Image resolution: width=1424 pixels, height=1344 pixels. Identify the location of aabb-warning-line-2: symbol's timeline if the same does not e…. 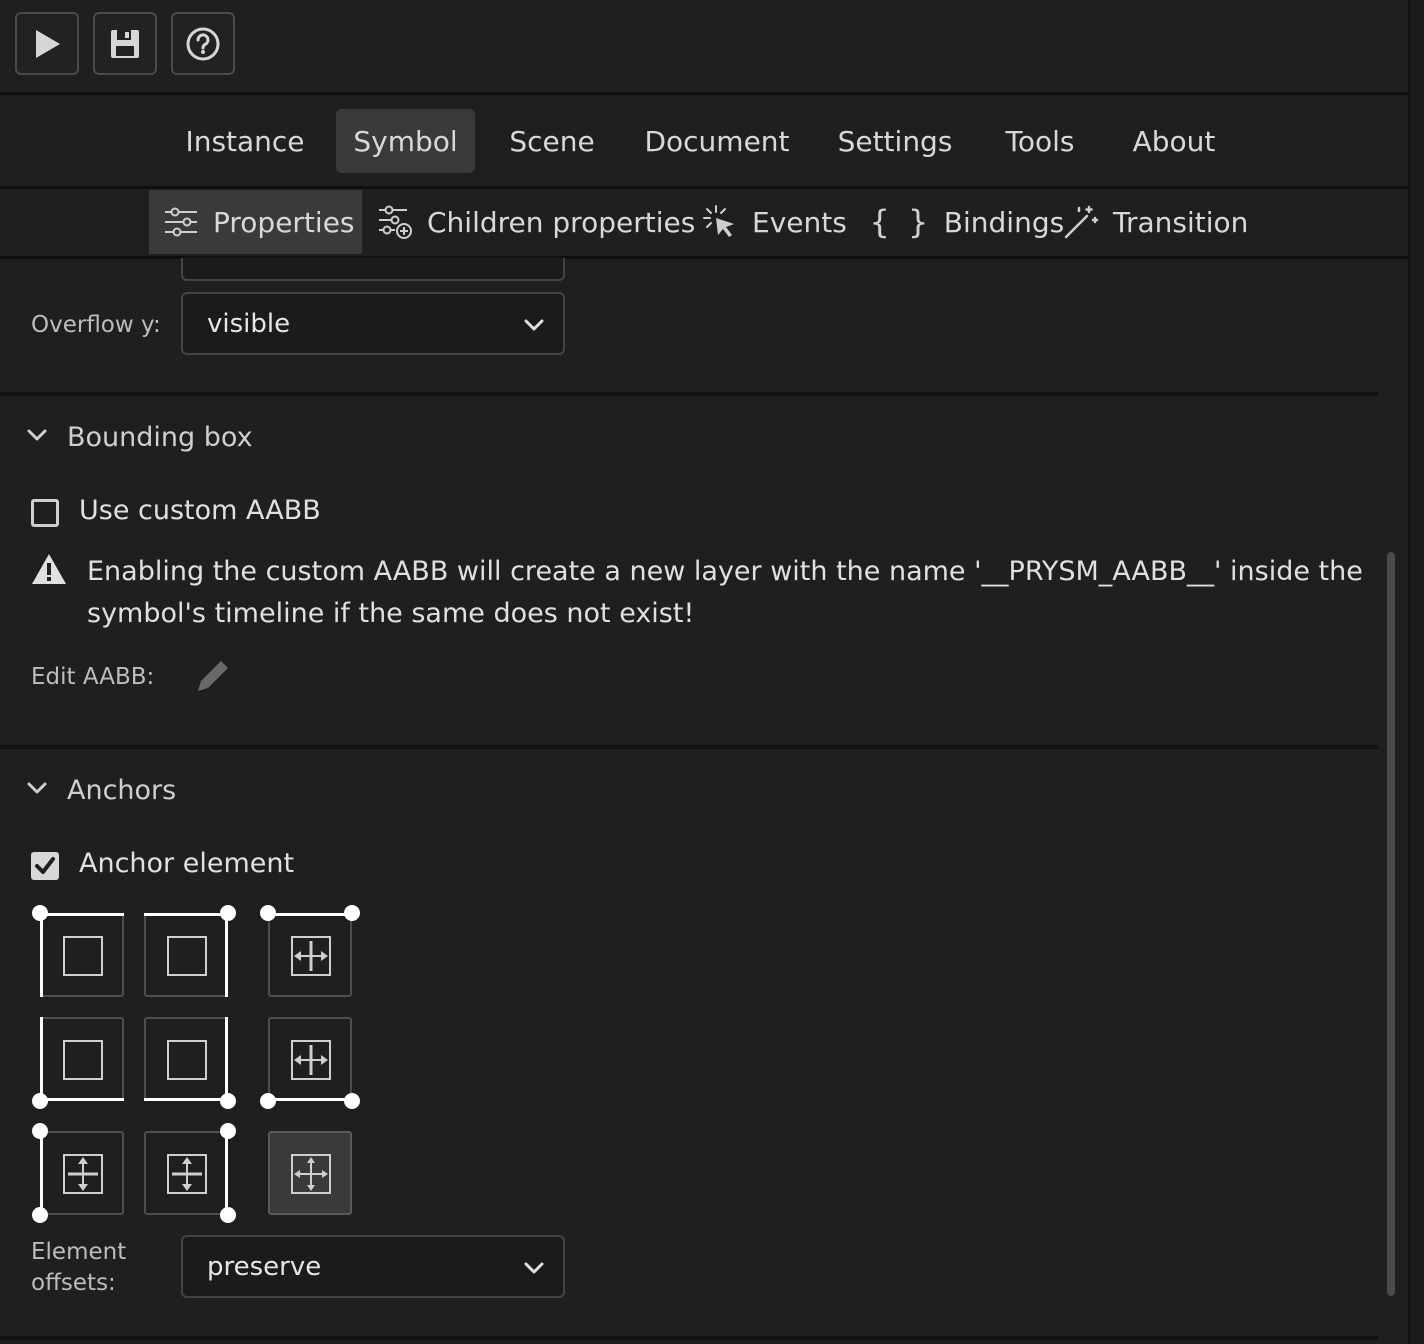
(391, 613).